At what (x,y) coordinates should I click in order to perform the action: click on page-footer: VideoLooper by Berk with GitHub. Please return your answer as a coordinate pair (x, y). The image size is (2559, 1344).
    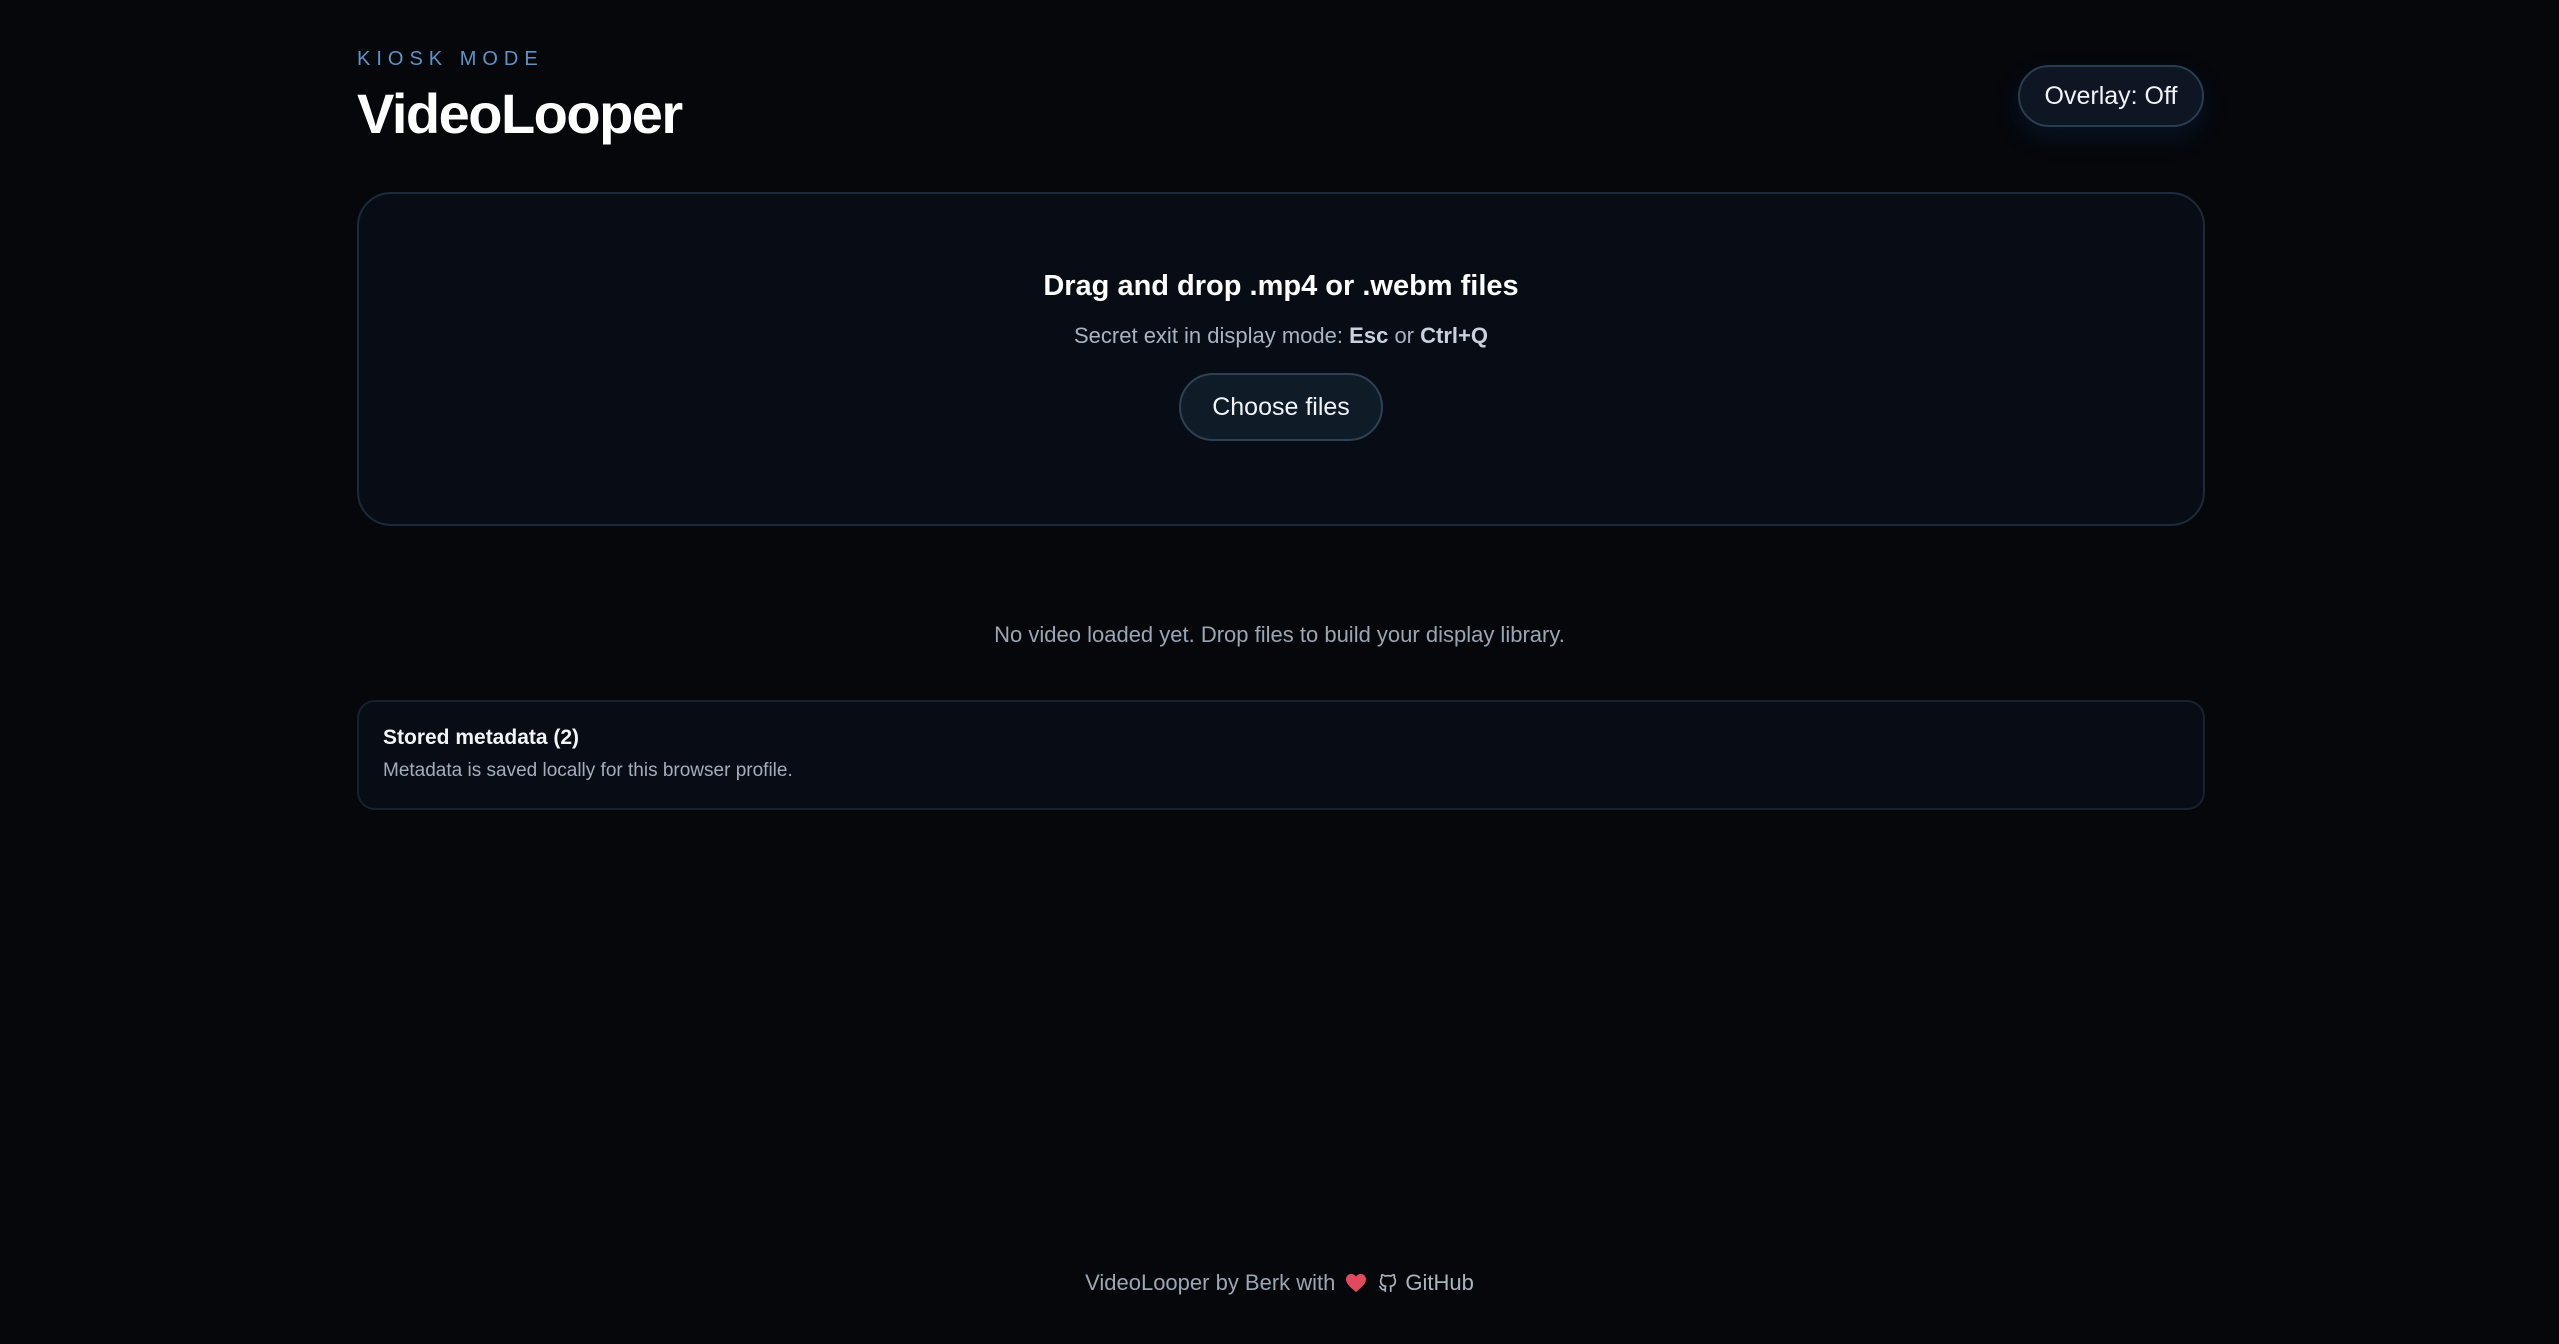
    Looking at the image, I should click on (1279, 1283).